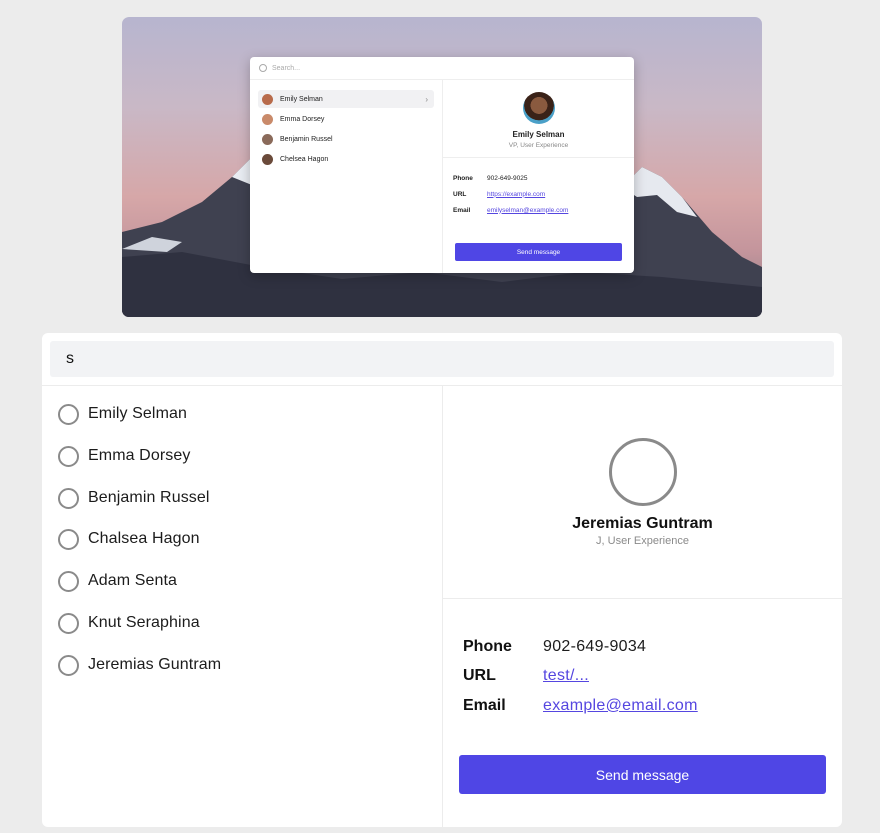 This screenshot has width=880, height=833. What do you see at coordinates (144, 538) in the screenshot?
I see `contact-name: Chalsea Hagon` at bounding box center [144, 538].